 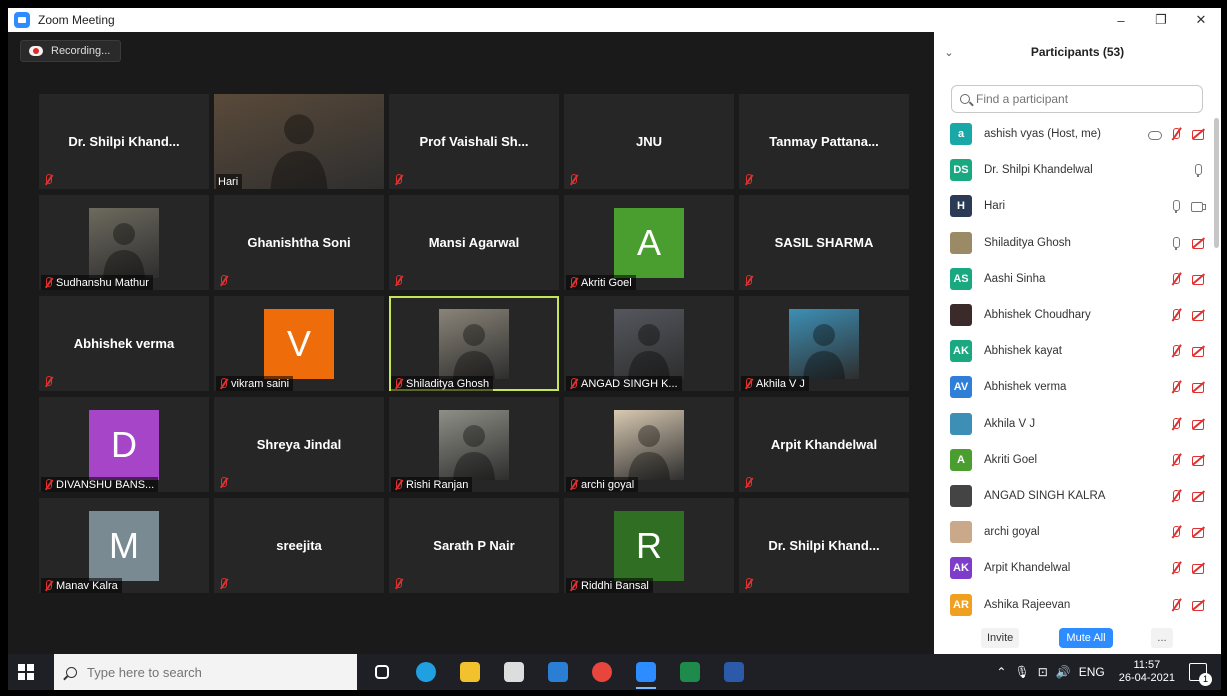 I want to click on mail-taskbar-button, so click(x=558, y=672).